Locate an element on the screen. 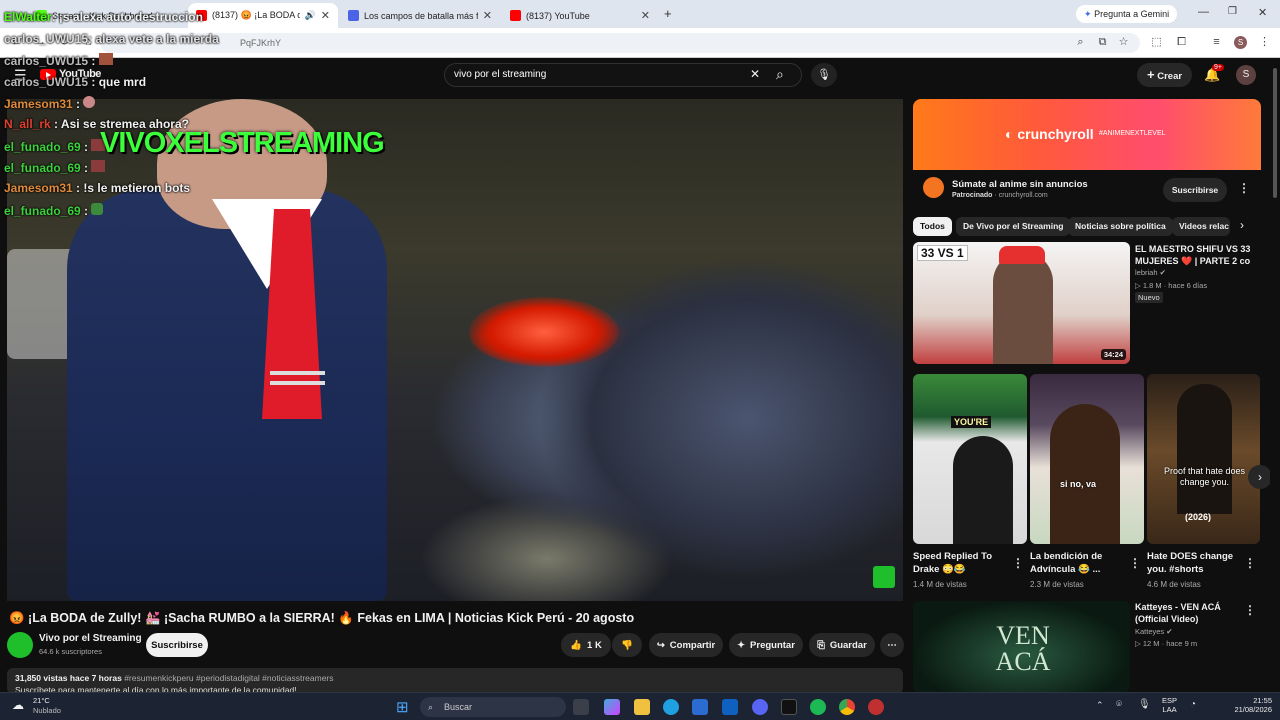 This screenshot has width=1280, height=720. dislike-button: 👎 is located at coordinates (627, 645).